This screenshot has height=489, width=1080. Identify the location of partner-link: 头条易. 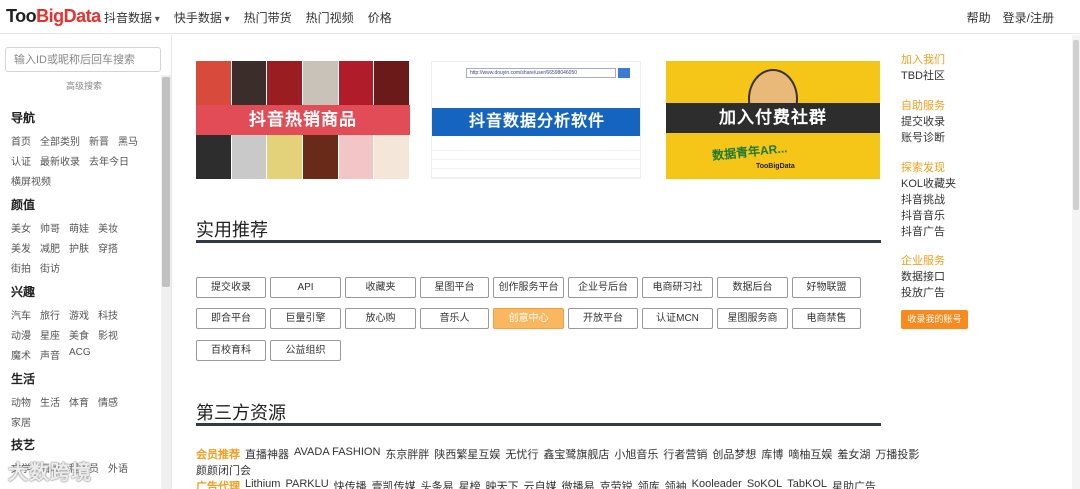
(437, 483).